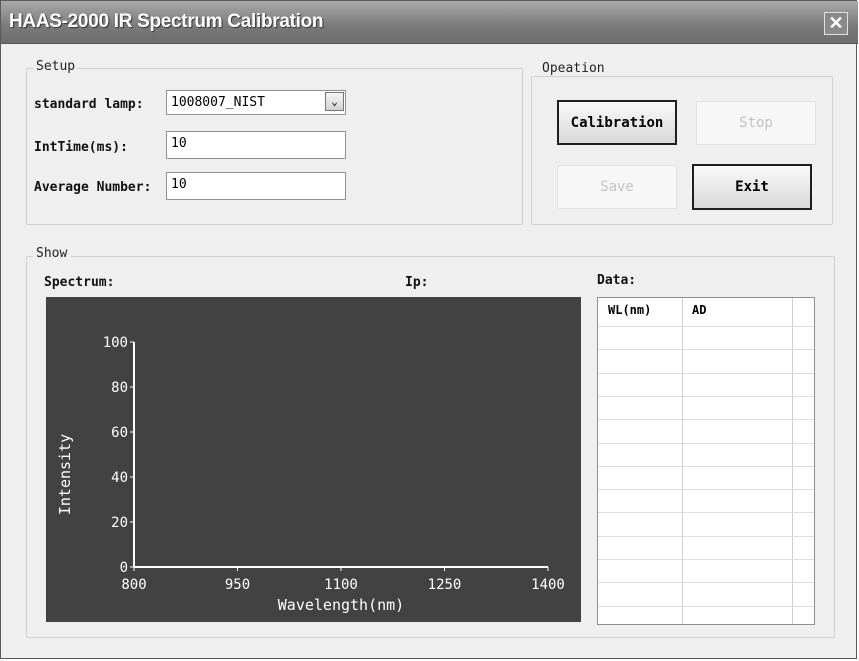 This screenshot has width=859, height=661. What do you see at coordinates (56, 66) in the screenshot?
I see `setup-legend: Setup` at bounding box center [56, 66].